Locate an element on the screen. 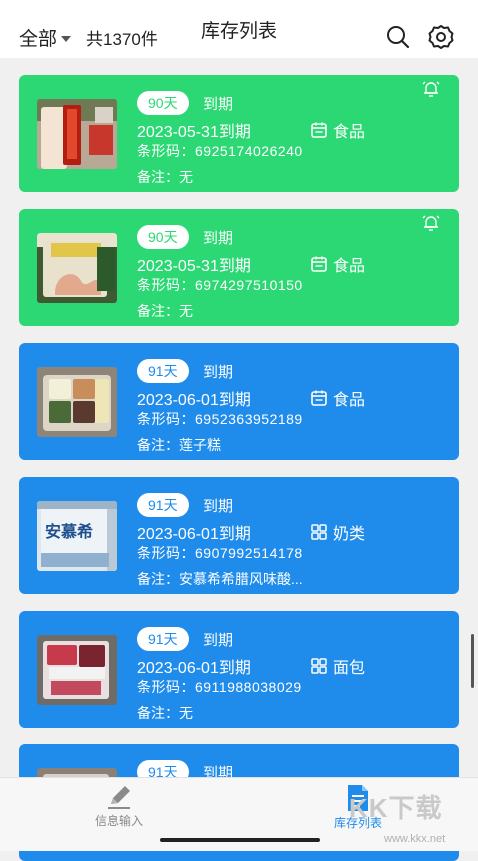 The height and width of the screenshot is (861, 478). watermark-logo: KK下载 is located at coordinates (396, 808).